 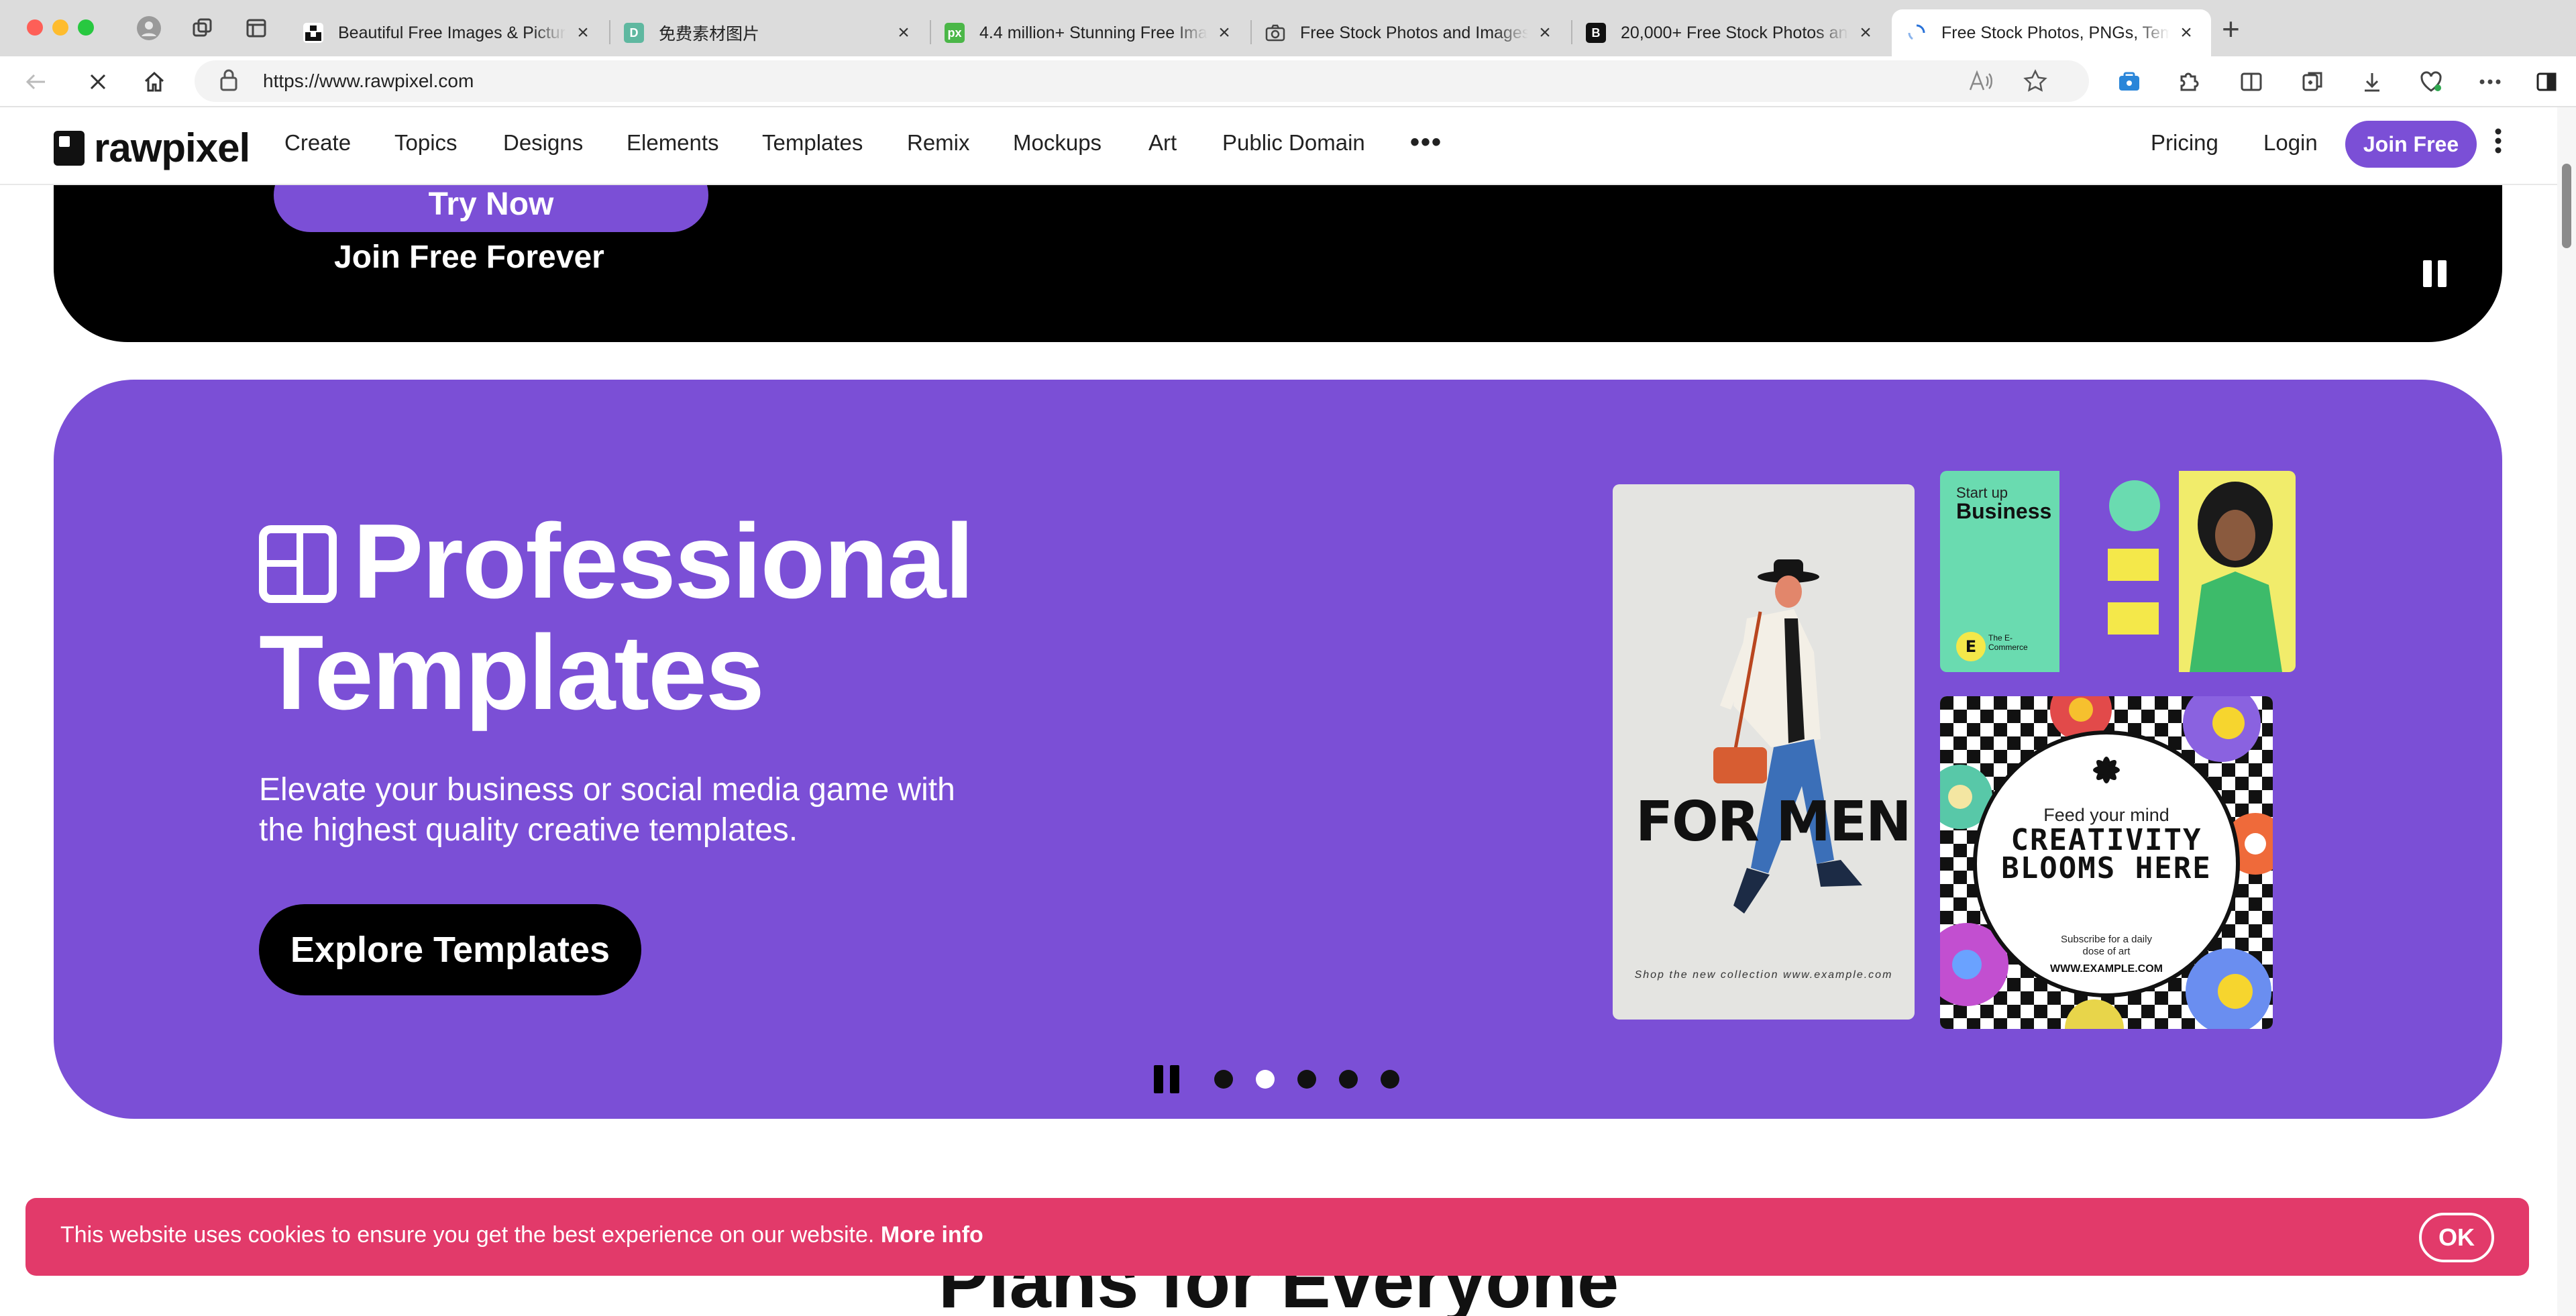 I want to click on settings-more-icon, so click(x=2490, y=81).